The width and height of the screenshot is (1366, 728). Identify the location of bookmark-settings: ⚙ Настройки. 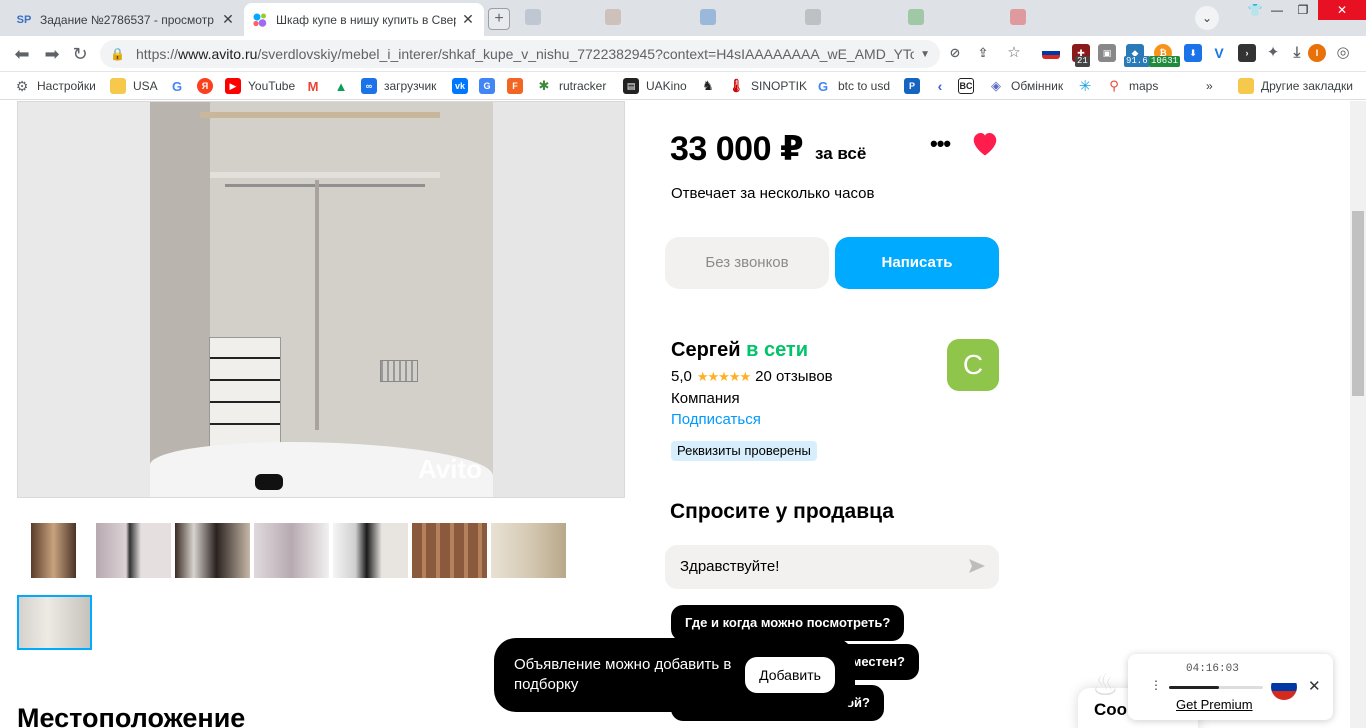
(55, 86).